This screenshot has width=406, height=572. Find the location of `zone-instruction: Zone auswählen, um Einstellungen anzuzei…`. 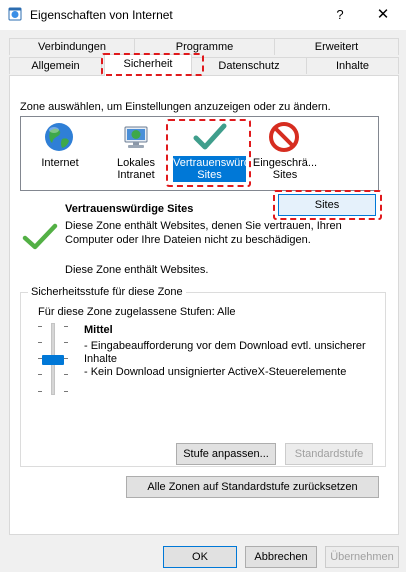

zone-instruction: Zone auswählen, um Einstellungen anzuzei… is located at coordinates (175, 107).